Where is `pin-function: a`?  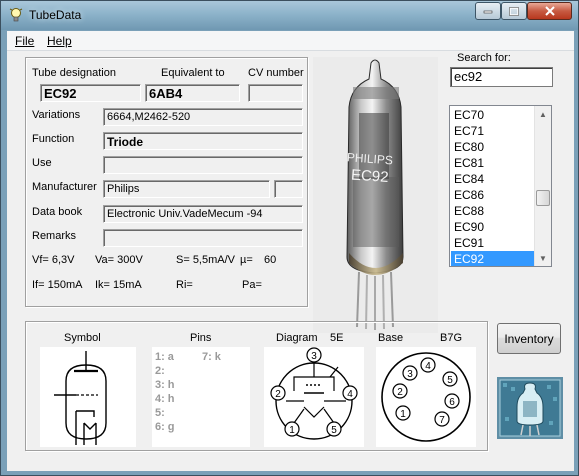 pin-function: a is located at coordinates (170, 357).